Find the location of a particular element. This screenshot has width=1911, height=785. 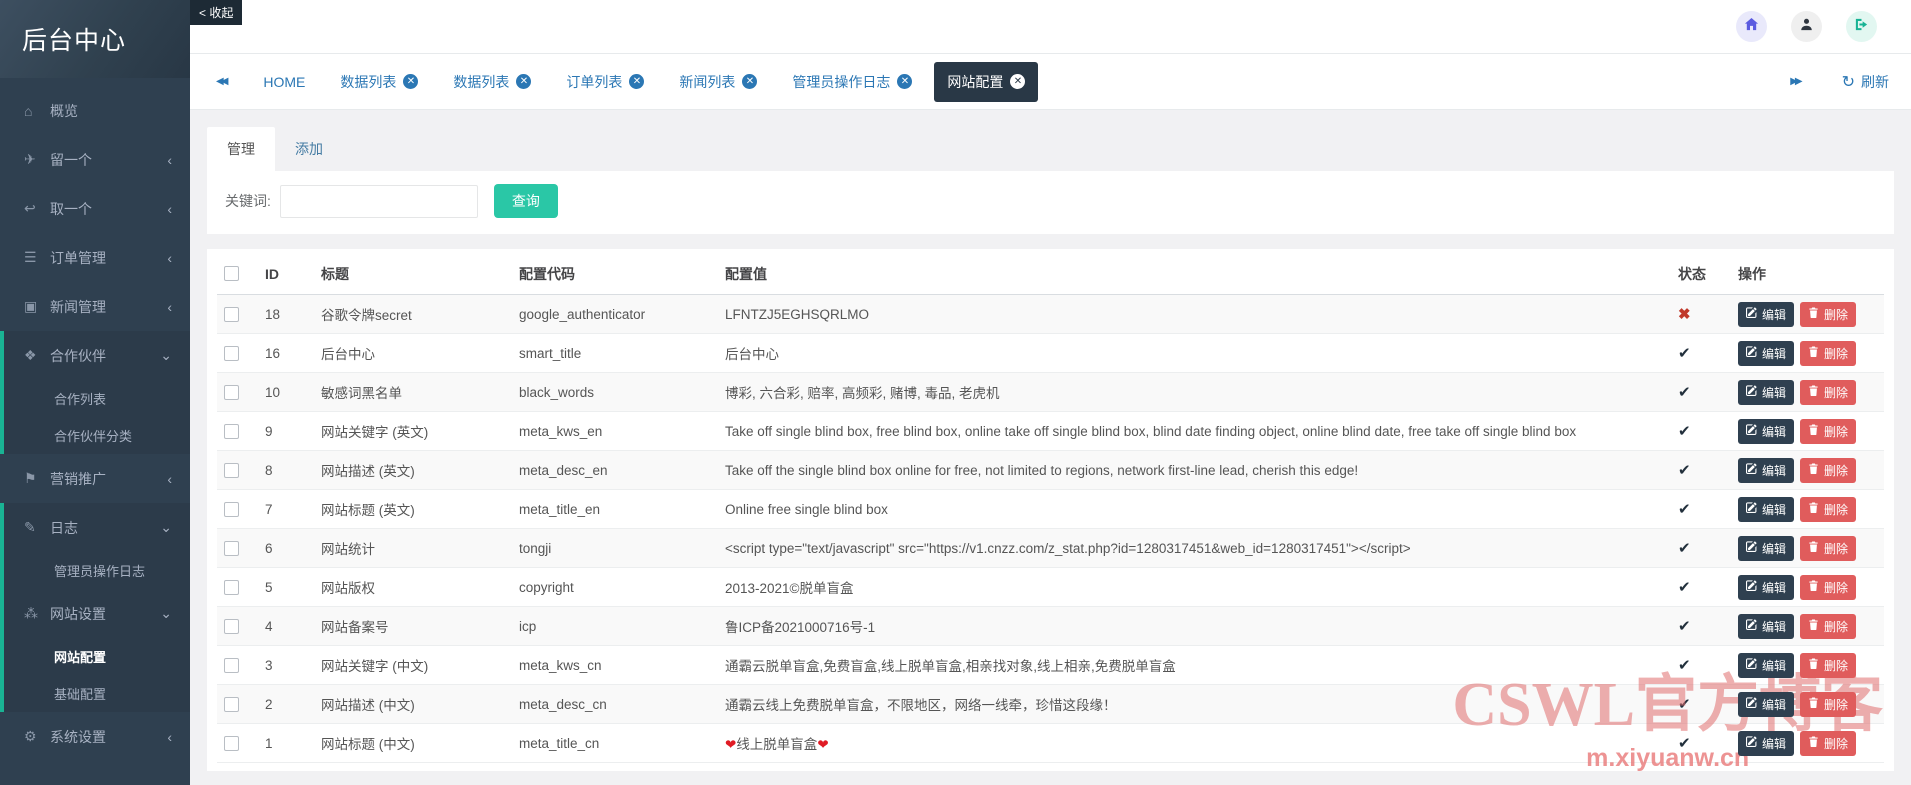

row-status: ✔ is located at coordinates (1708, 743).